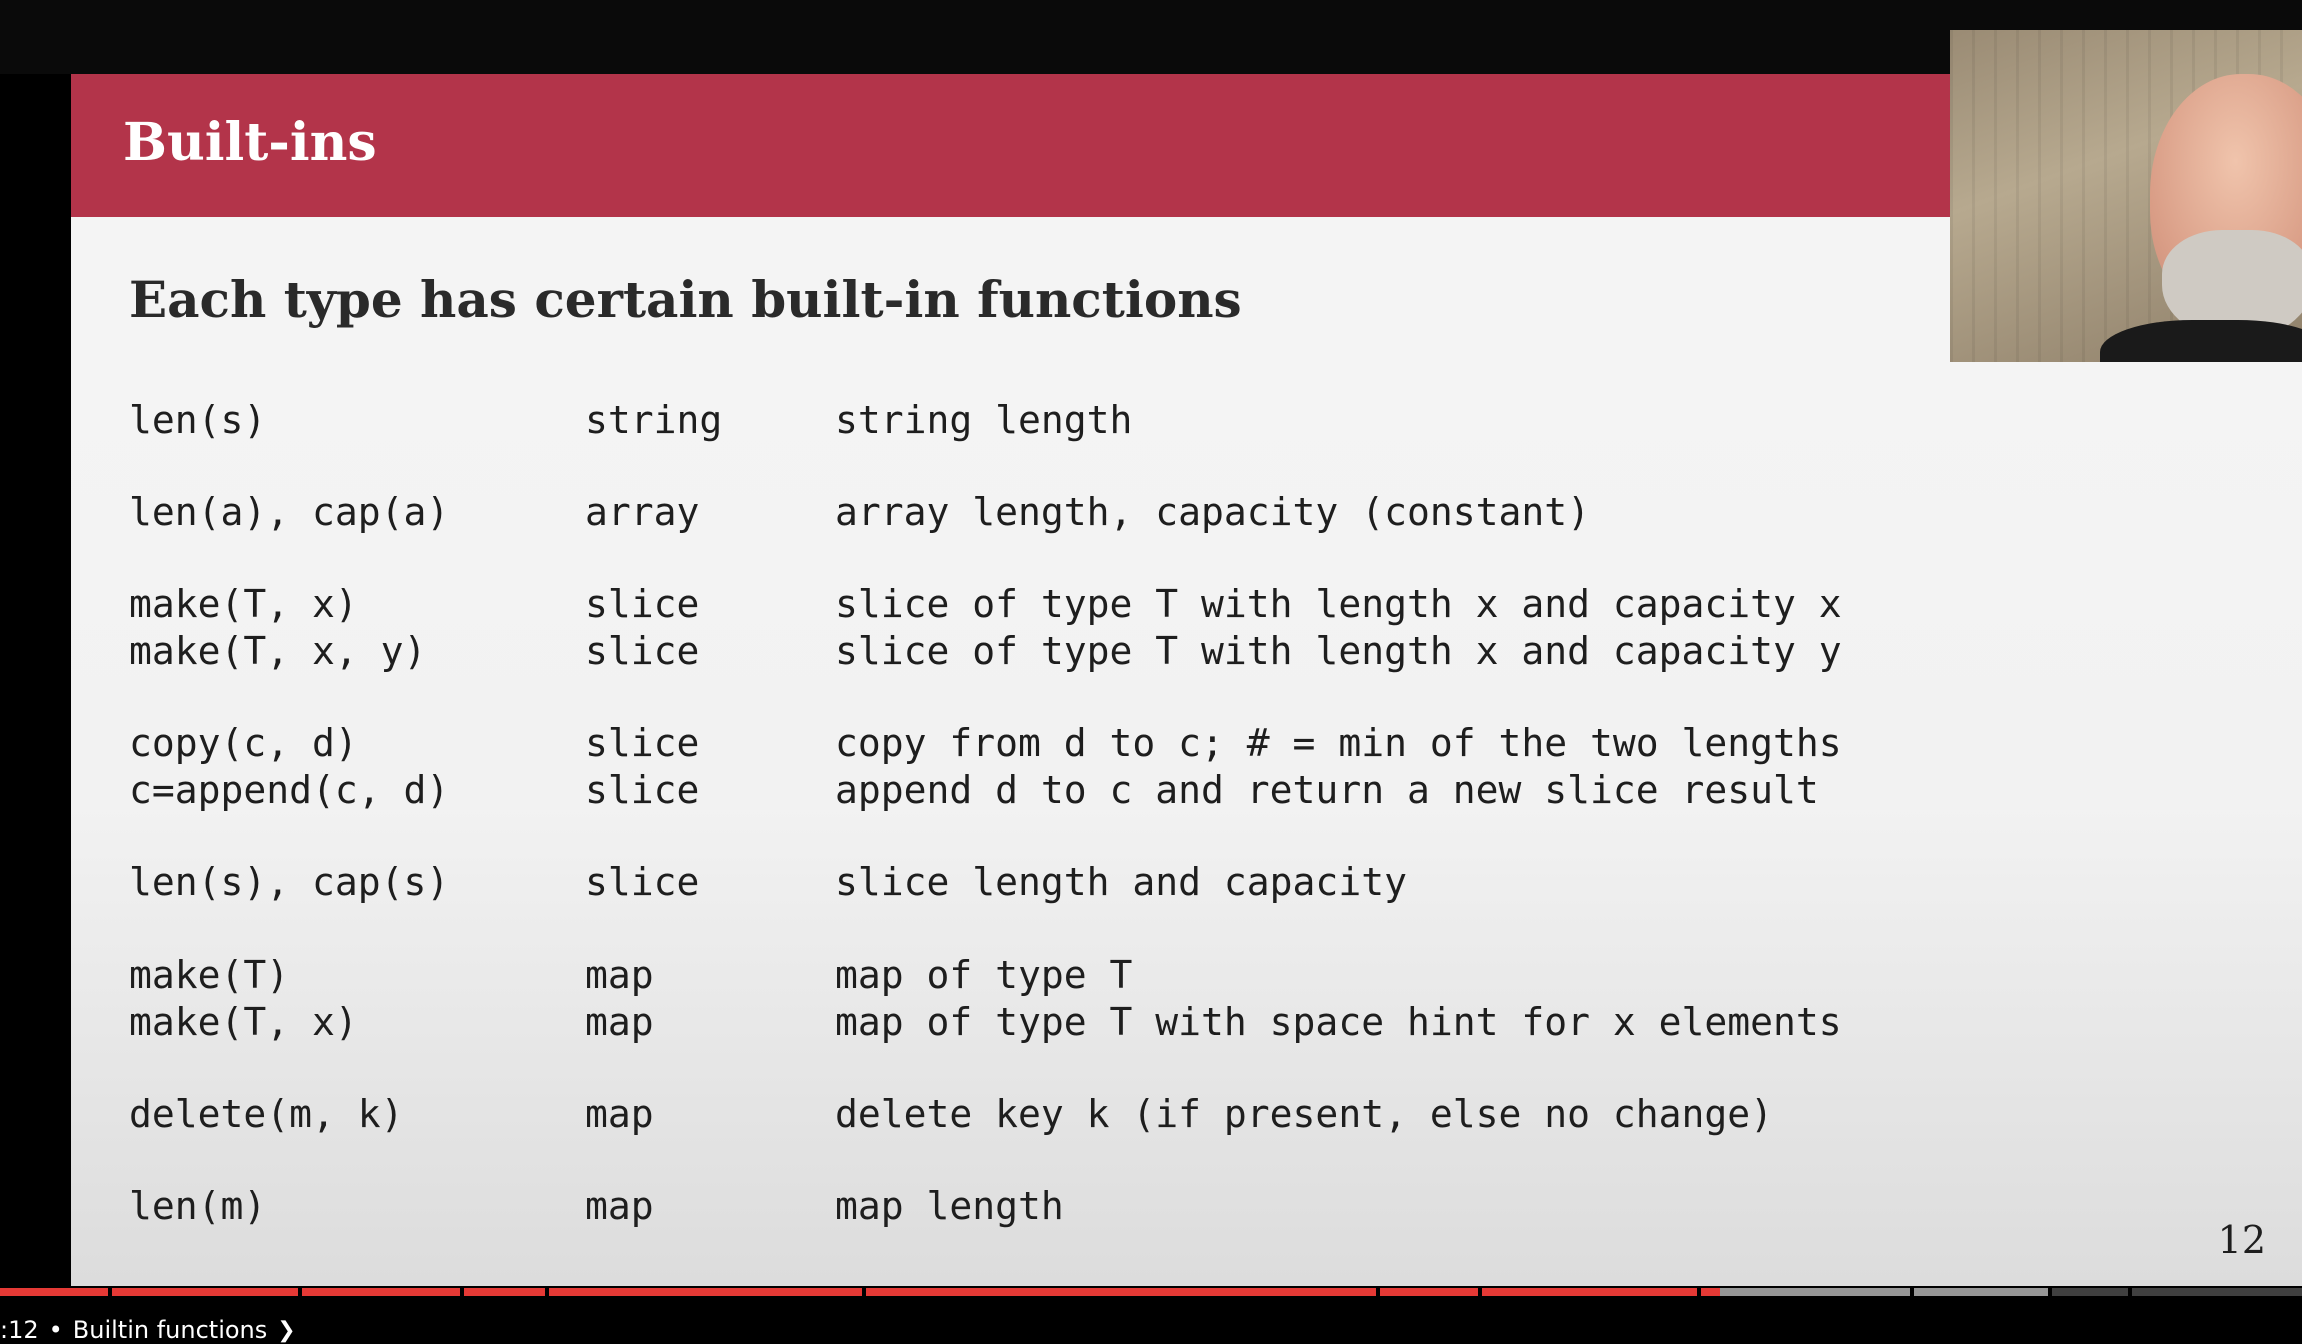 Image resolution: width=2302 pixels, height=1344 pixels. What do you see at coordinates (266, 1114) in the screenshot?
I see `function-cell: delete(m, k)` at bounding box center [266, 1114].